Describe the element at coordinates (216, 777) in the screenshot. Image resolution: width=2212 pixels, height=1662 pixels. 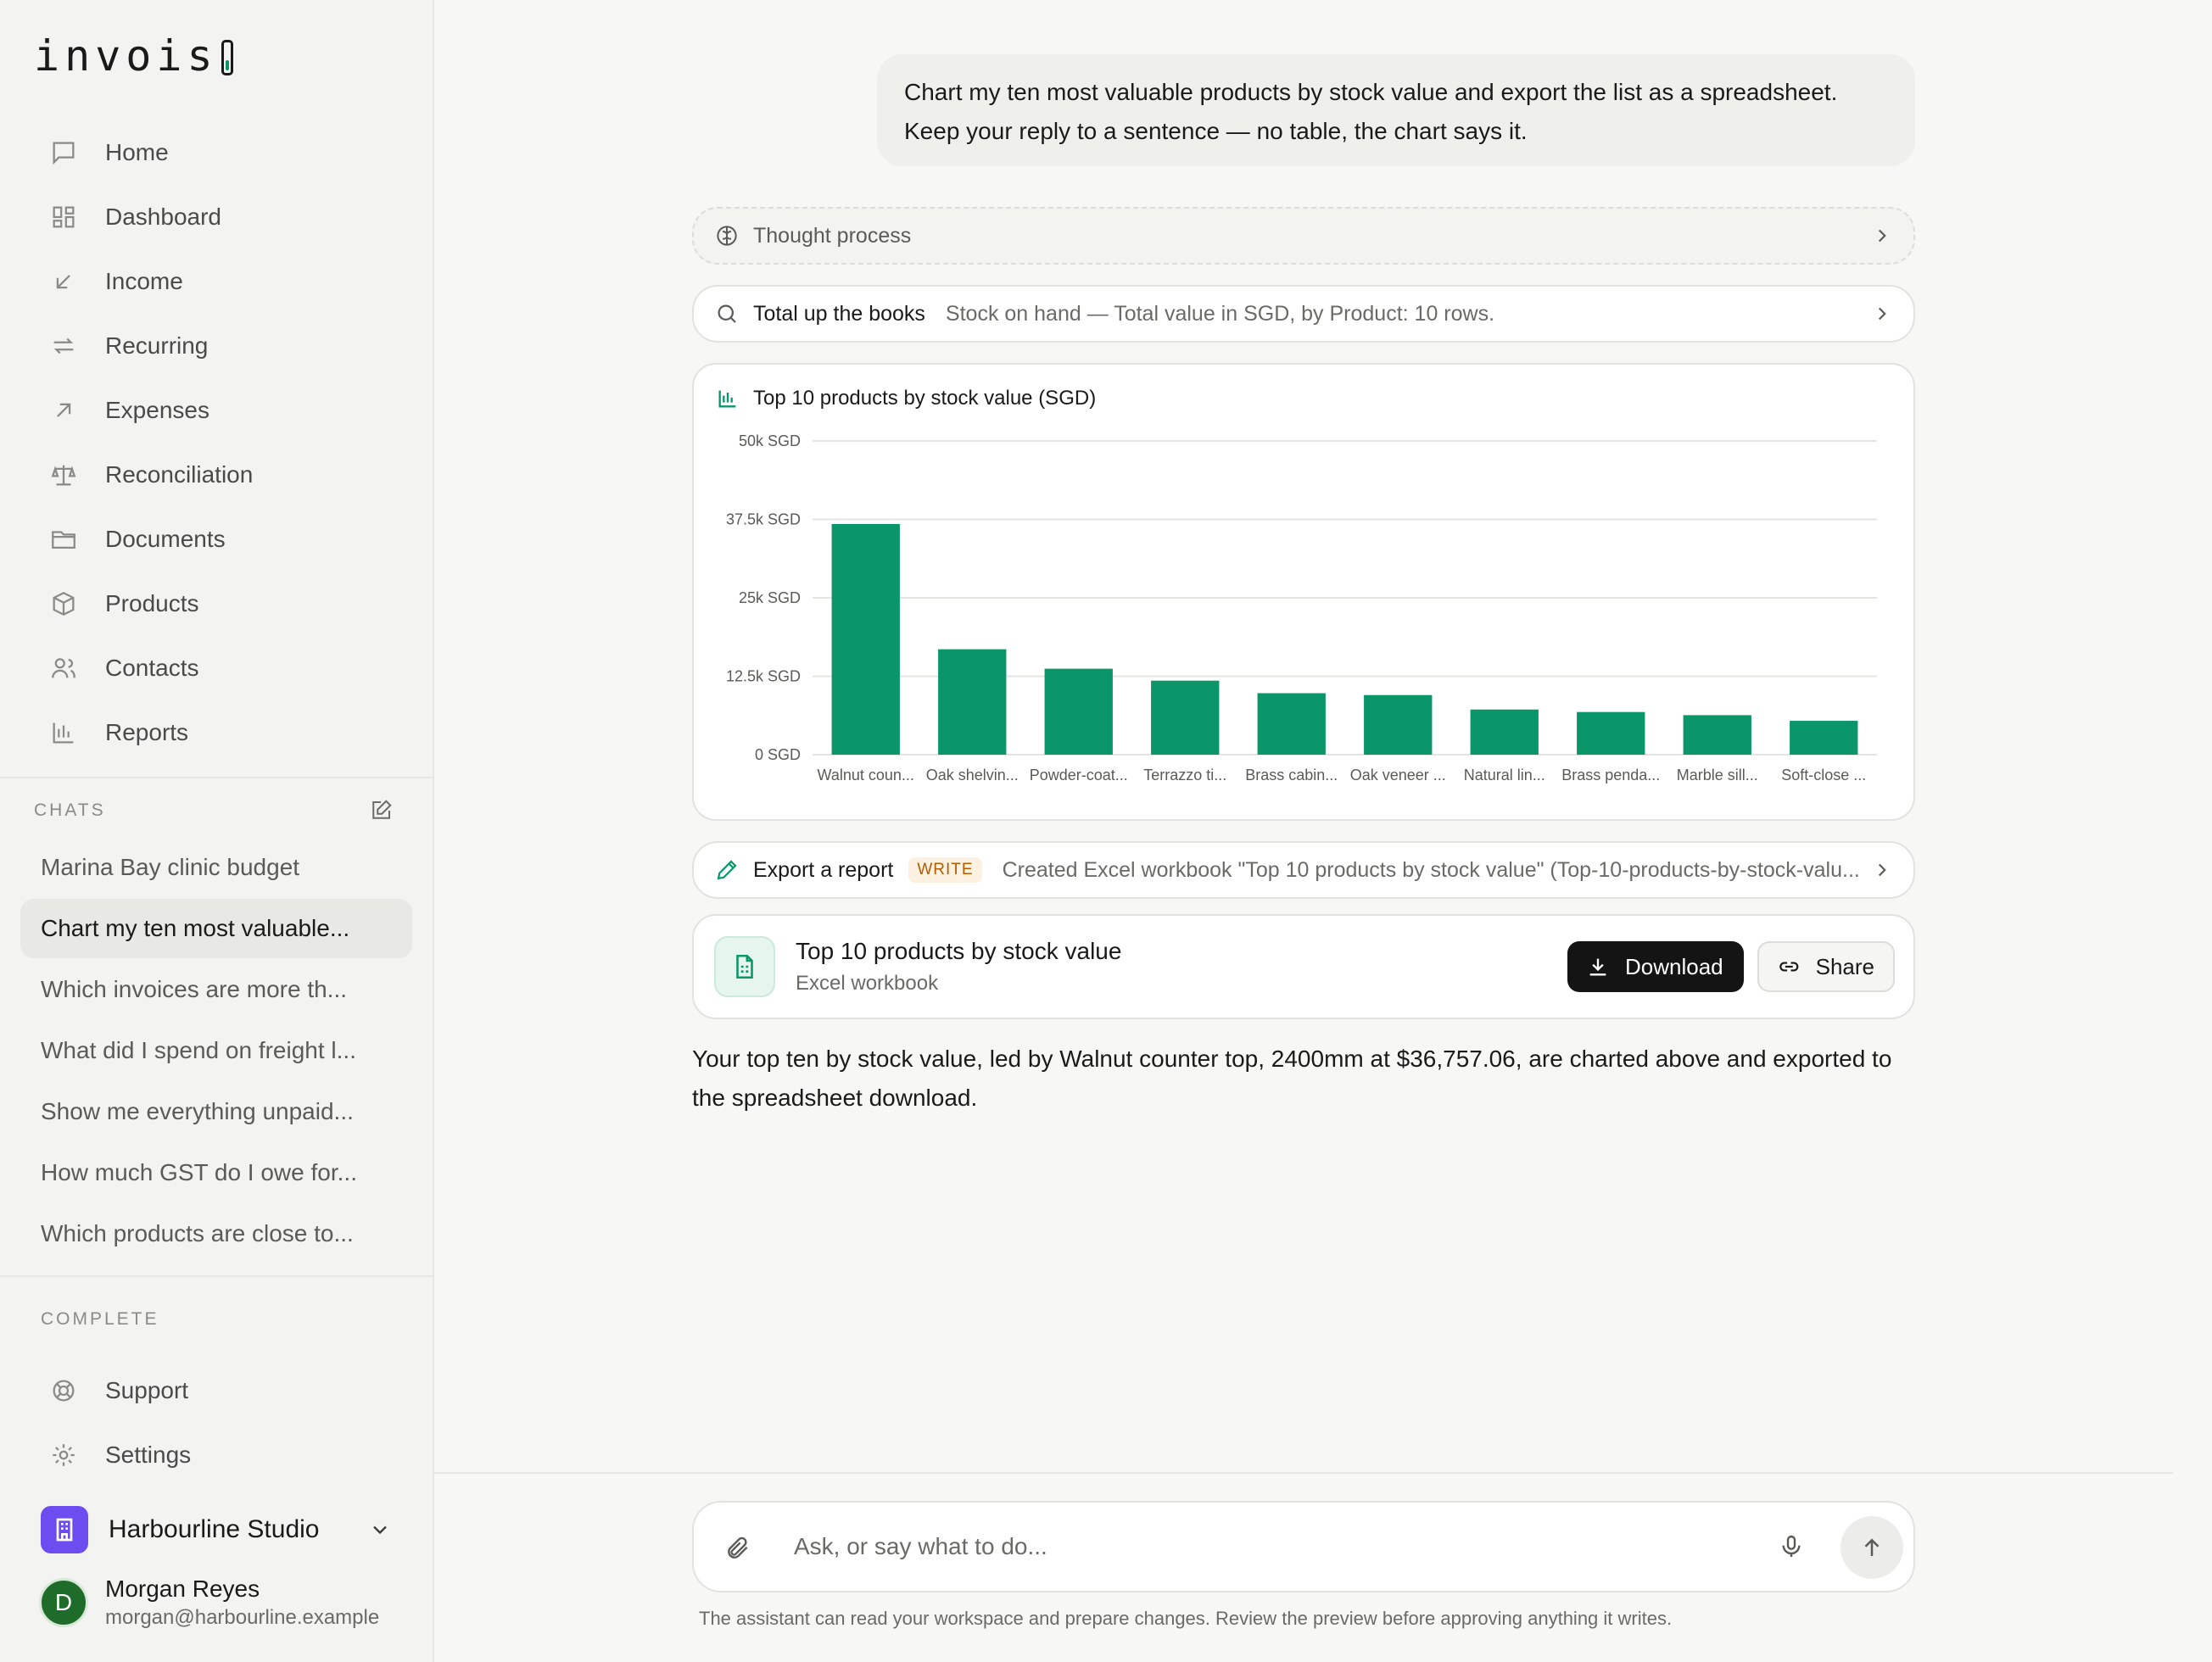
I see `sidebar-divider` at that location.